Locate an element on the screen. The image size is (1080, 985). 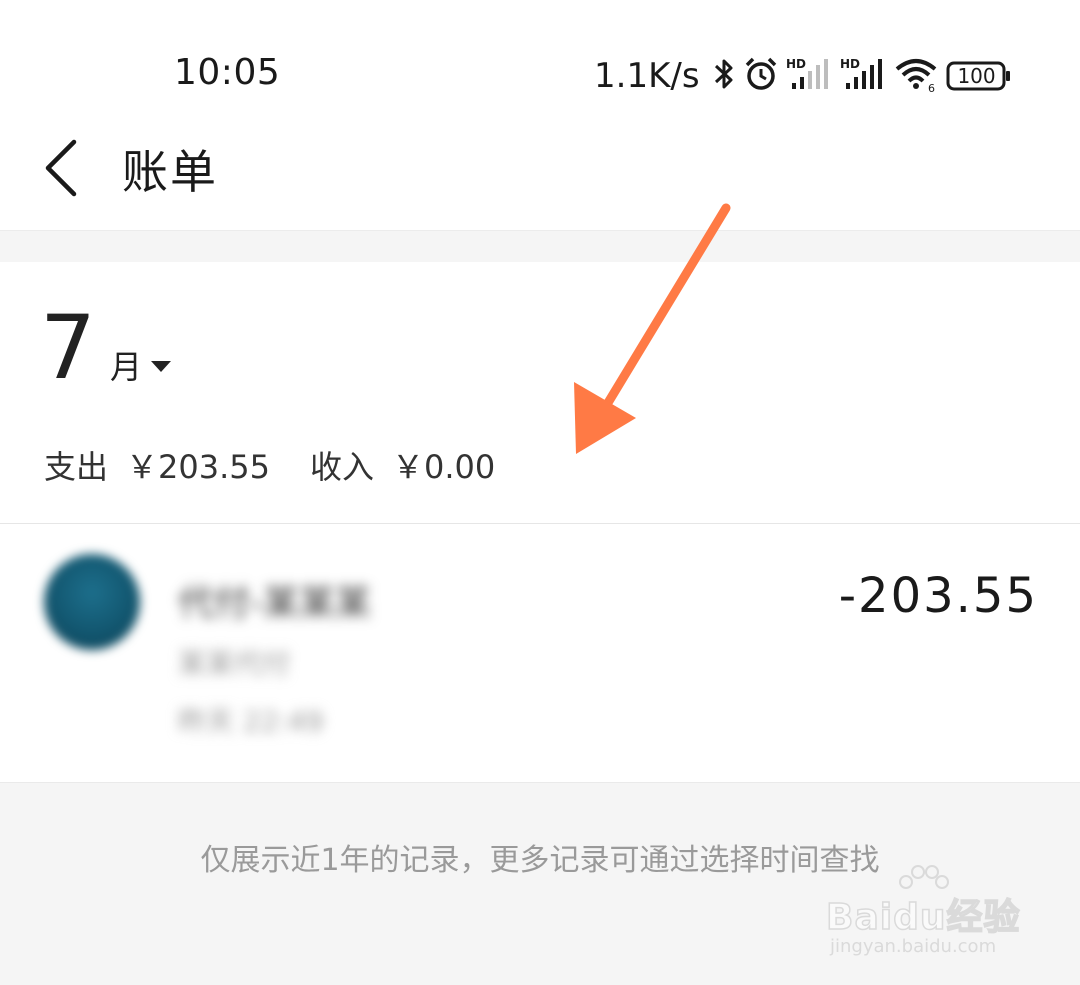
battery-icon: 100 is located at coordinates (979, 76).